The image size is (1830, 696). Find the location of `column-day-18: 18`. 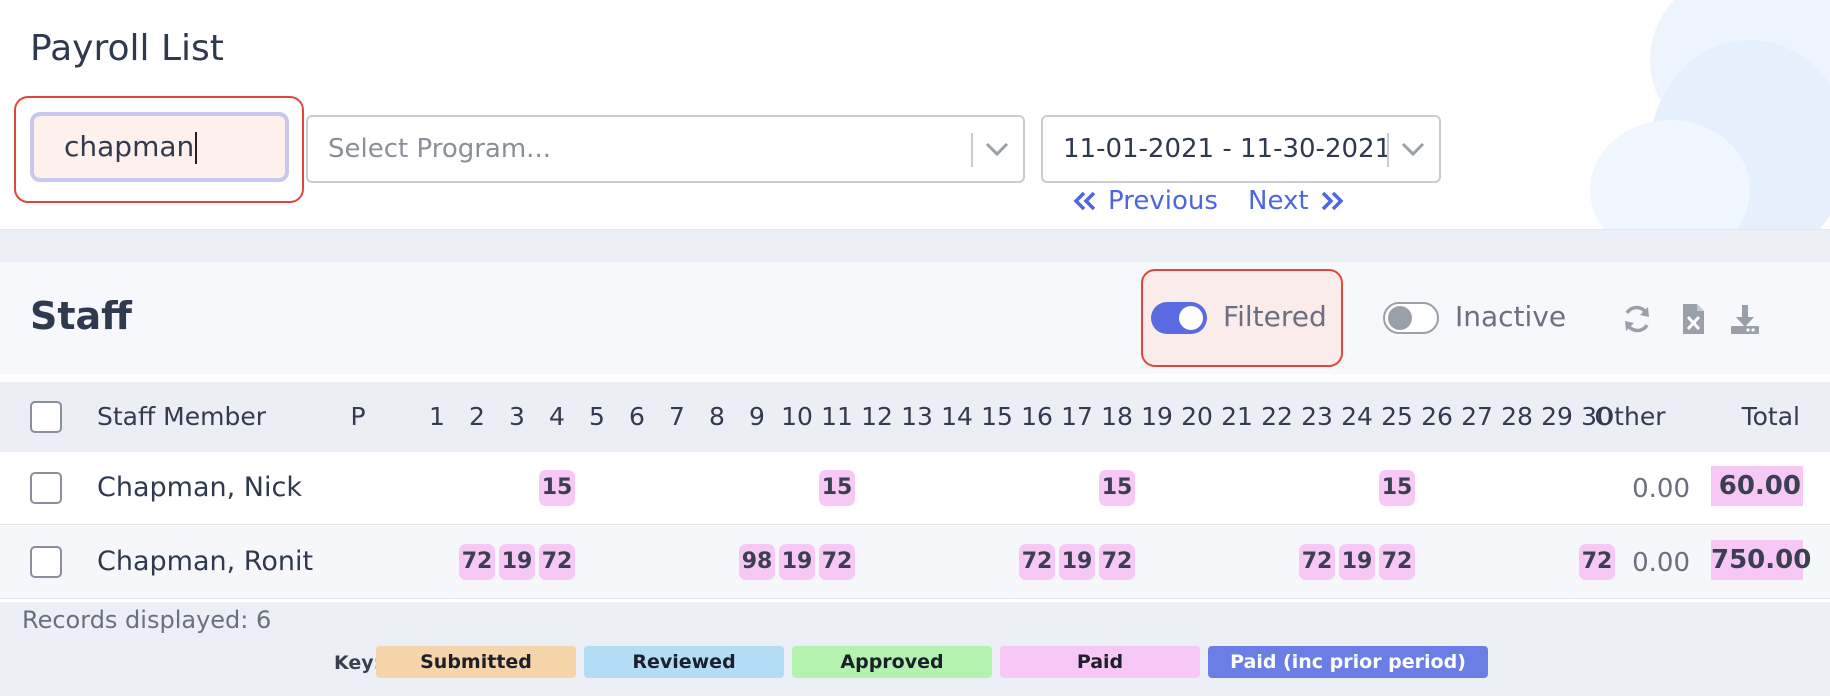

column-day-18: 18 is located at coordinates (1117, 416).